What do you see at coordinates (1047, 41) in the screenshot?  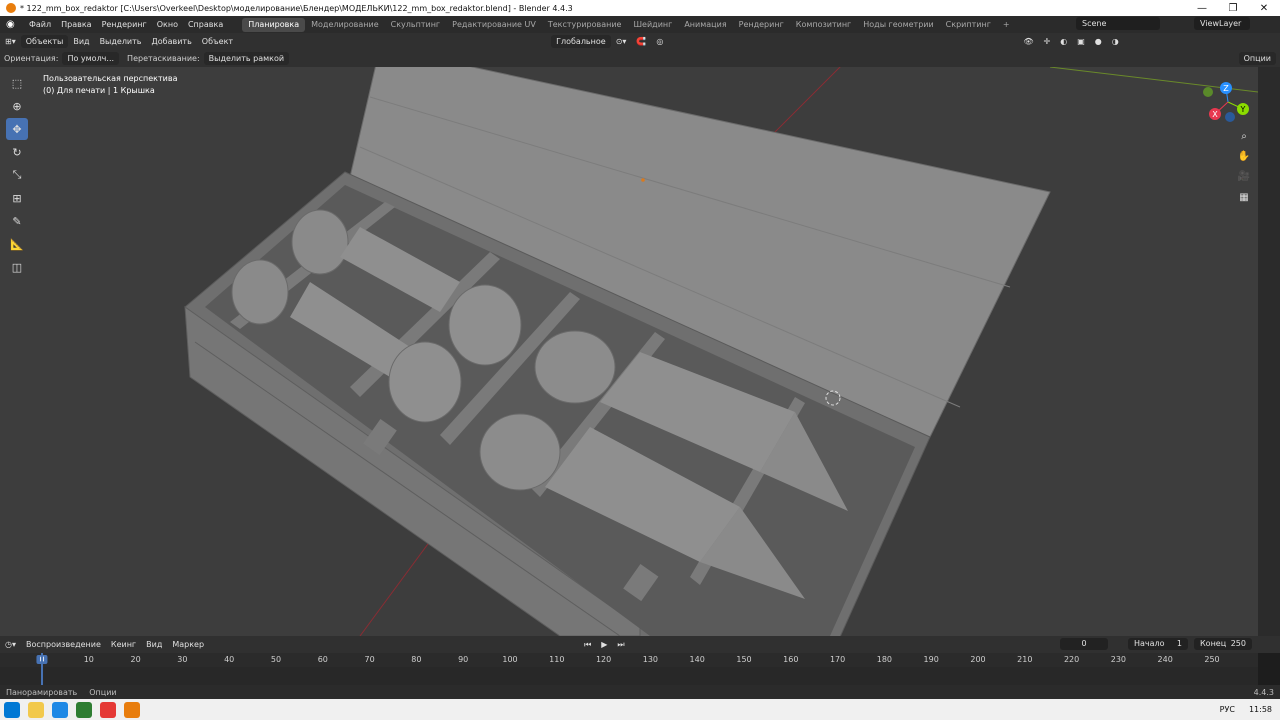 I see `gizmo-toggle-icon: ✛` at bounding box center [1047, 41].